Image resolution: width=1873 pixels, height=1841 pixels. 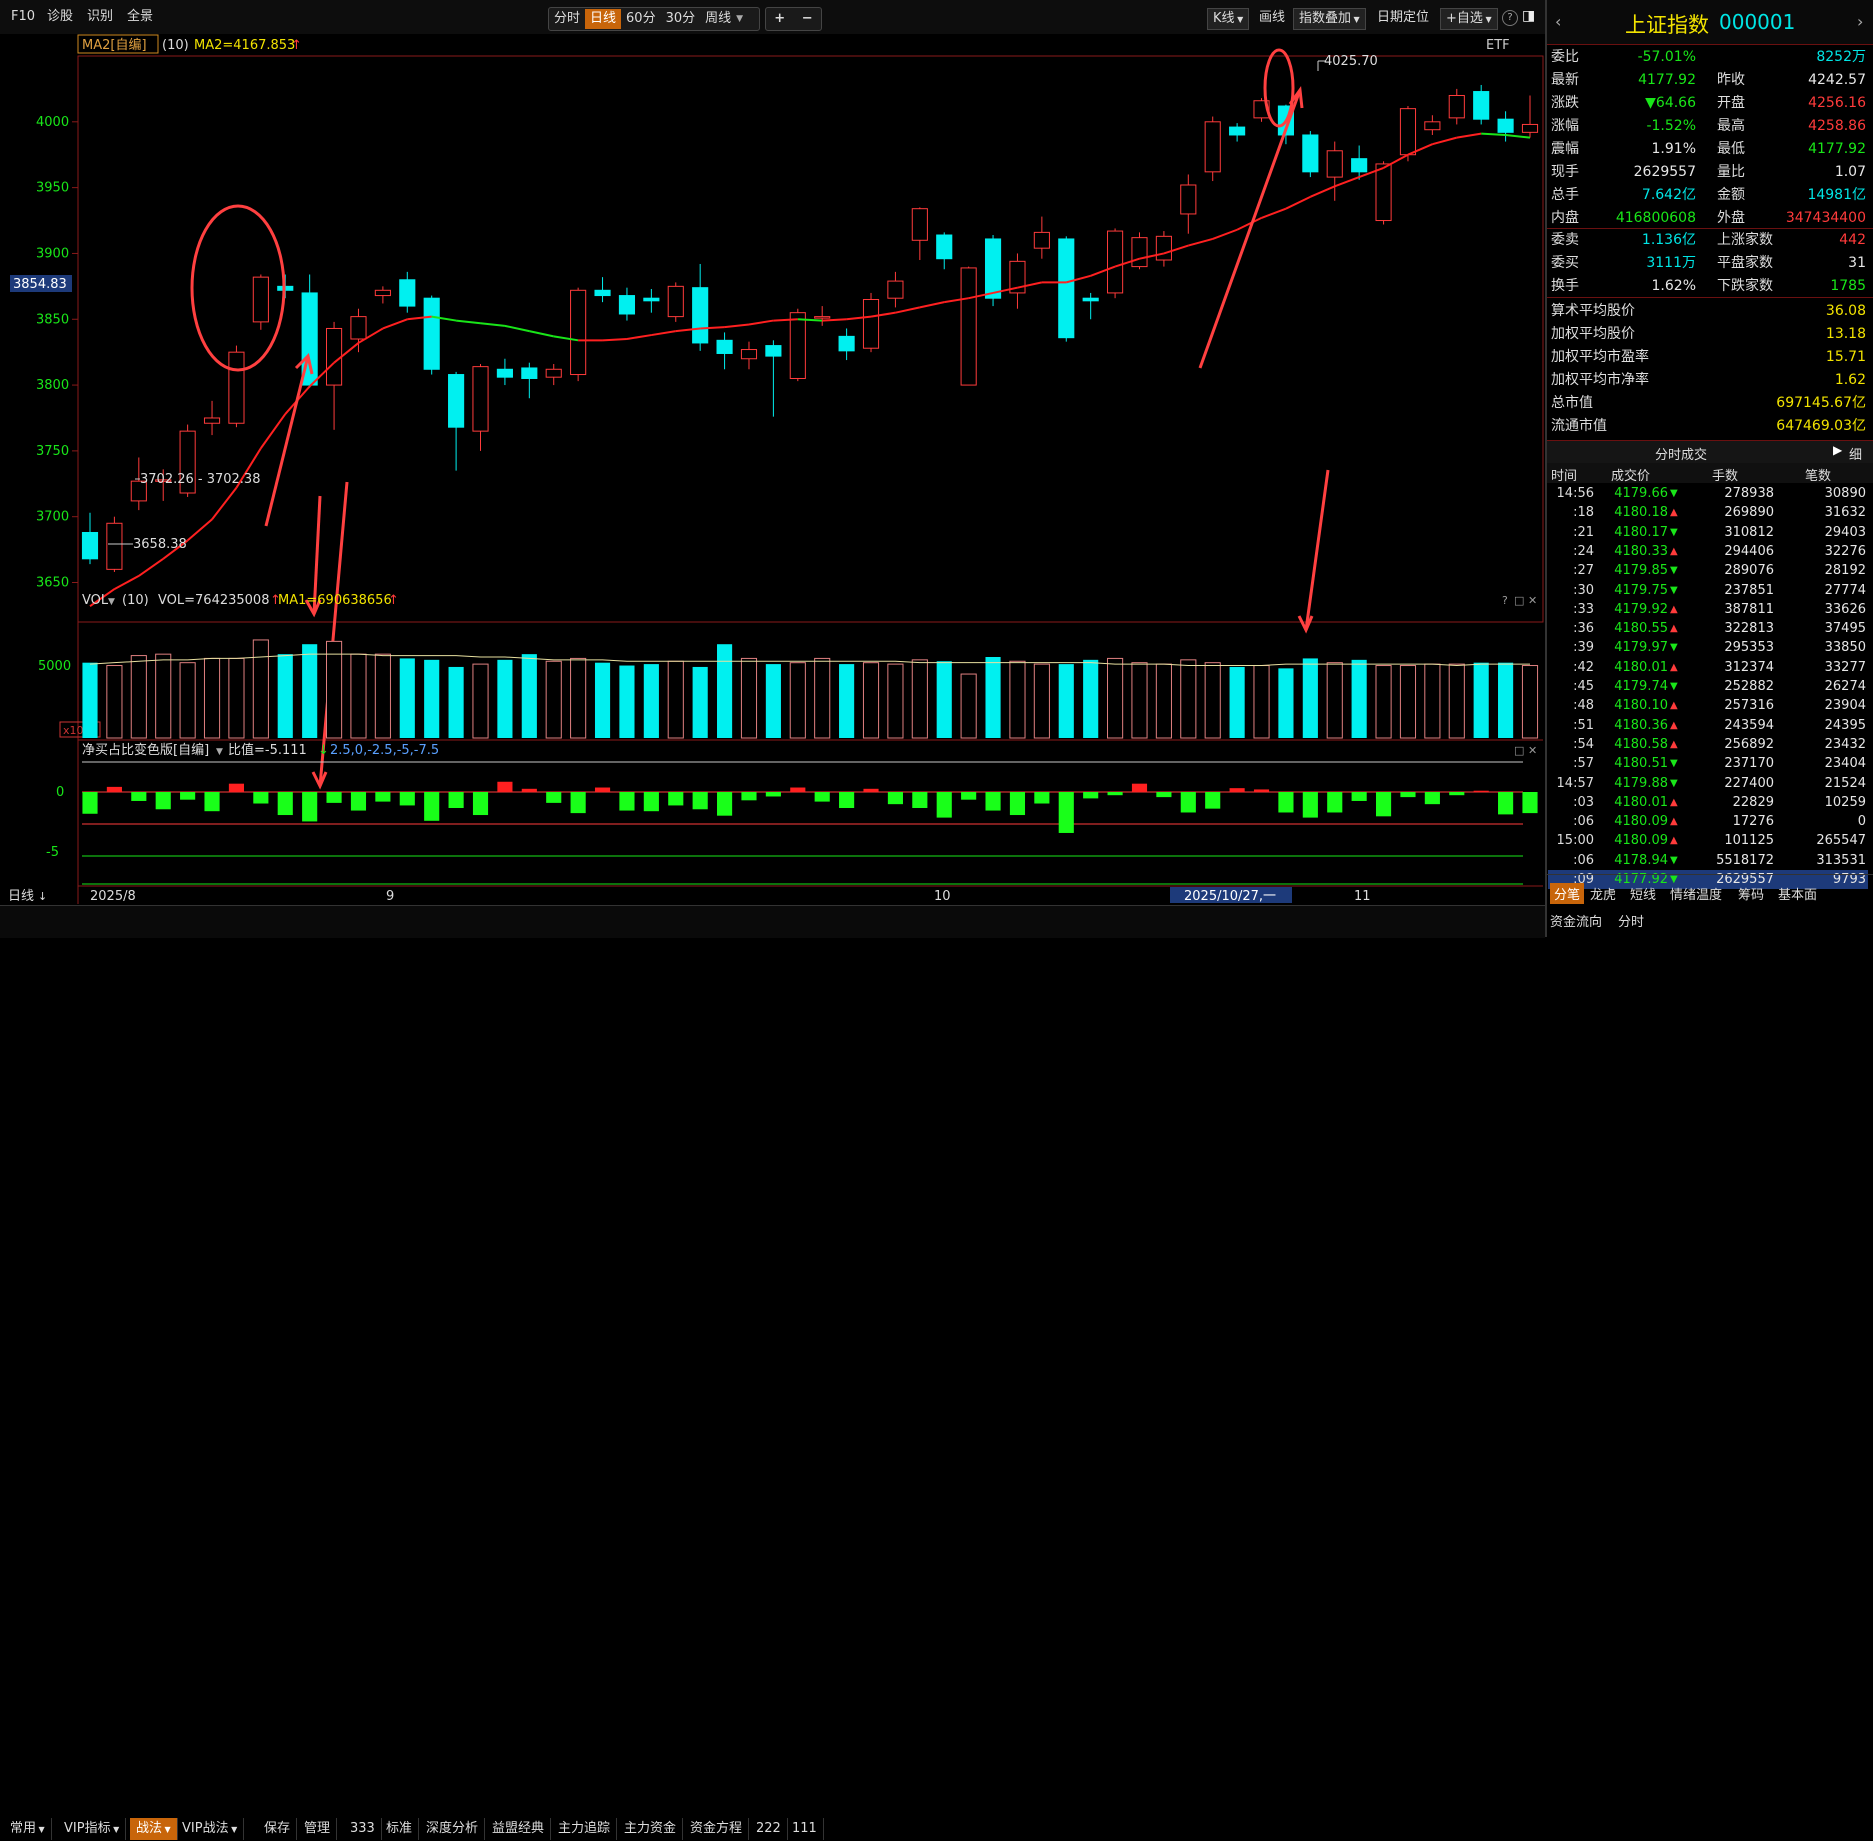 I want to click on panorama-button: 全景, so click(x=140, y=17).